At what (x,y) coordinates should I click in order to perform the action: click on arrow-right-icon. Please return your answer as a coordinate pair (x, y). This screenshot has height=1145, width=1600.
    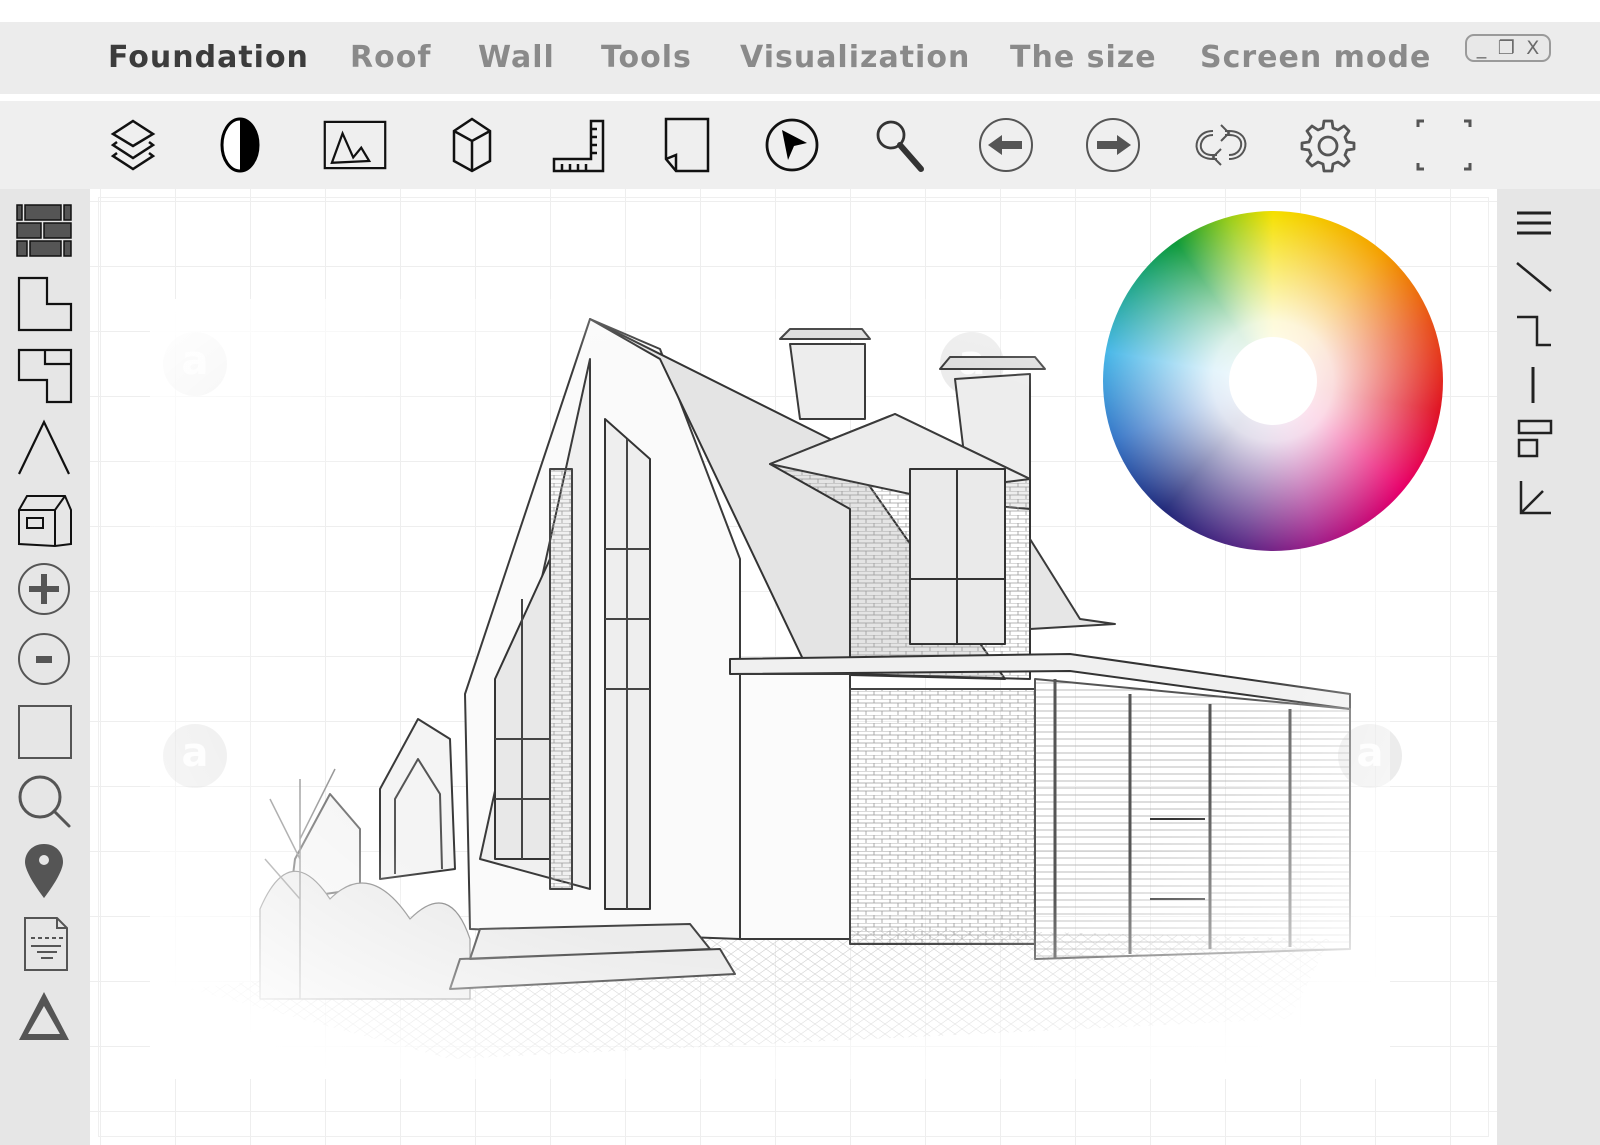
    Looking at the image, I should click on (1113, 145).